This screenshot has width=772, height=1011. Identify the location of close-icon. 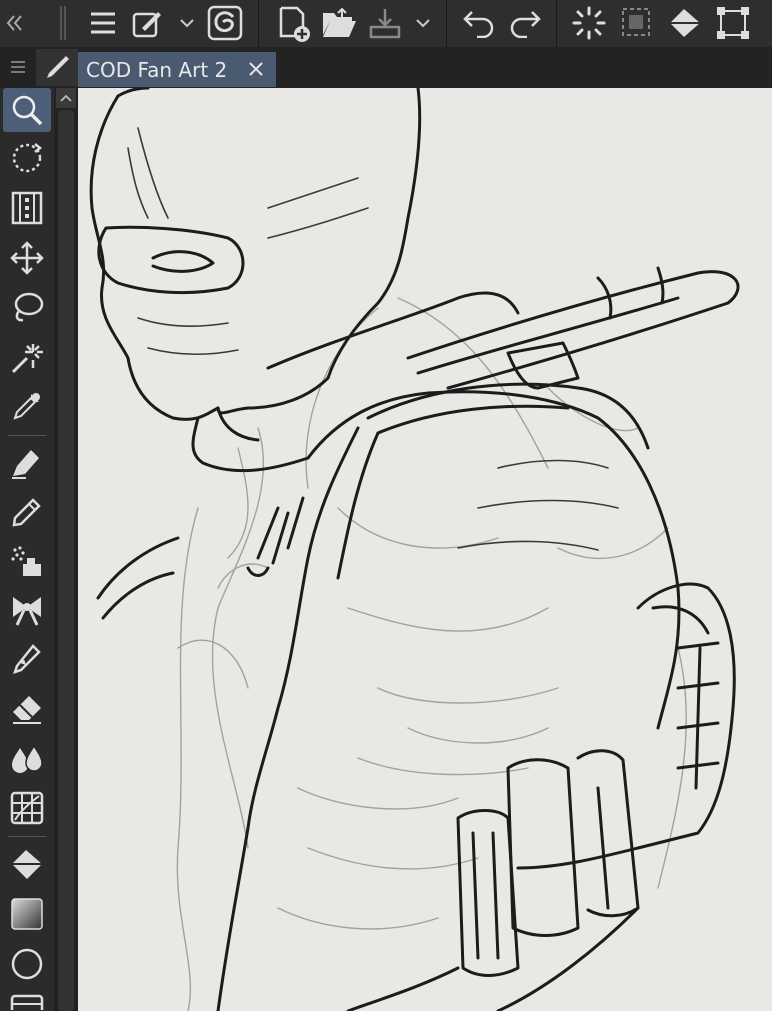
(256, 69).